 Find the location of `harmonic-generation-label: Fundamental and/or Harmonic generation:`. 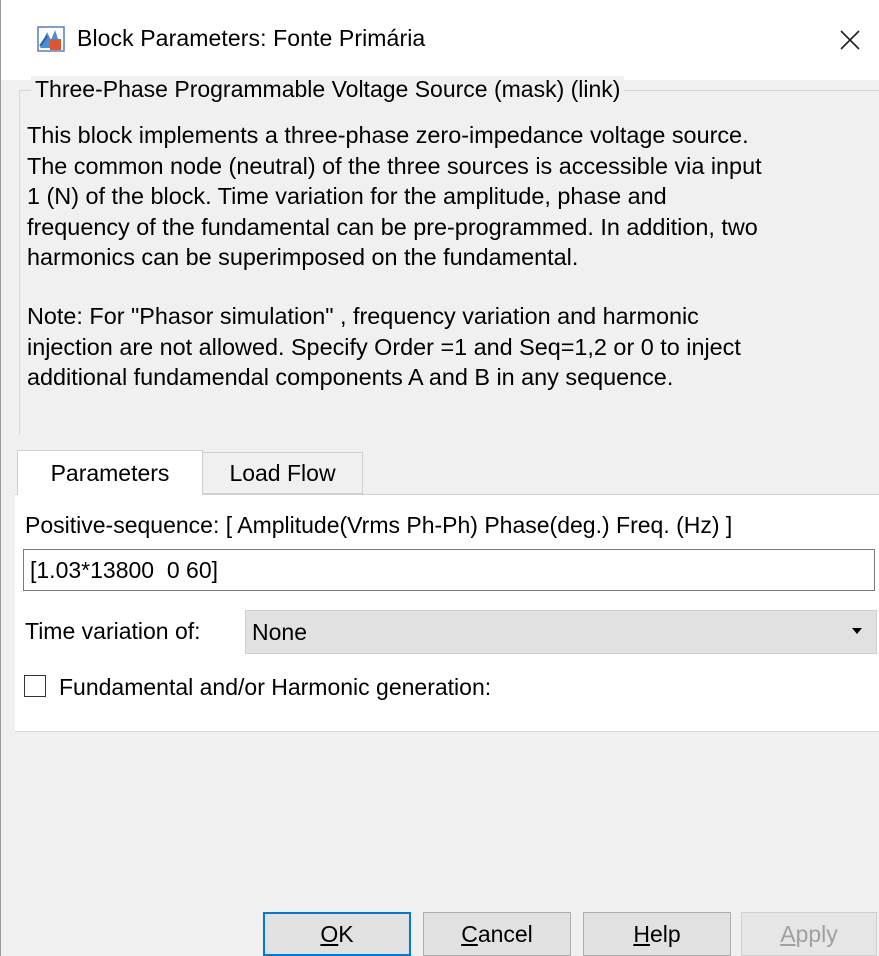

harmonic-generation-label: Fundamental and/or Harmonic generation: is located at coordinates (275, 687).